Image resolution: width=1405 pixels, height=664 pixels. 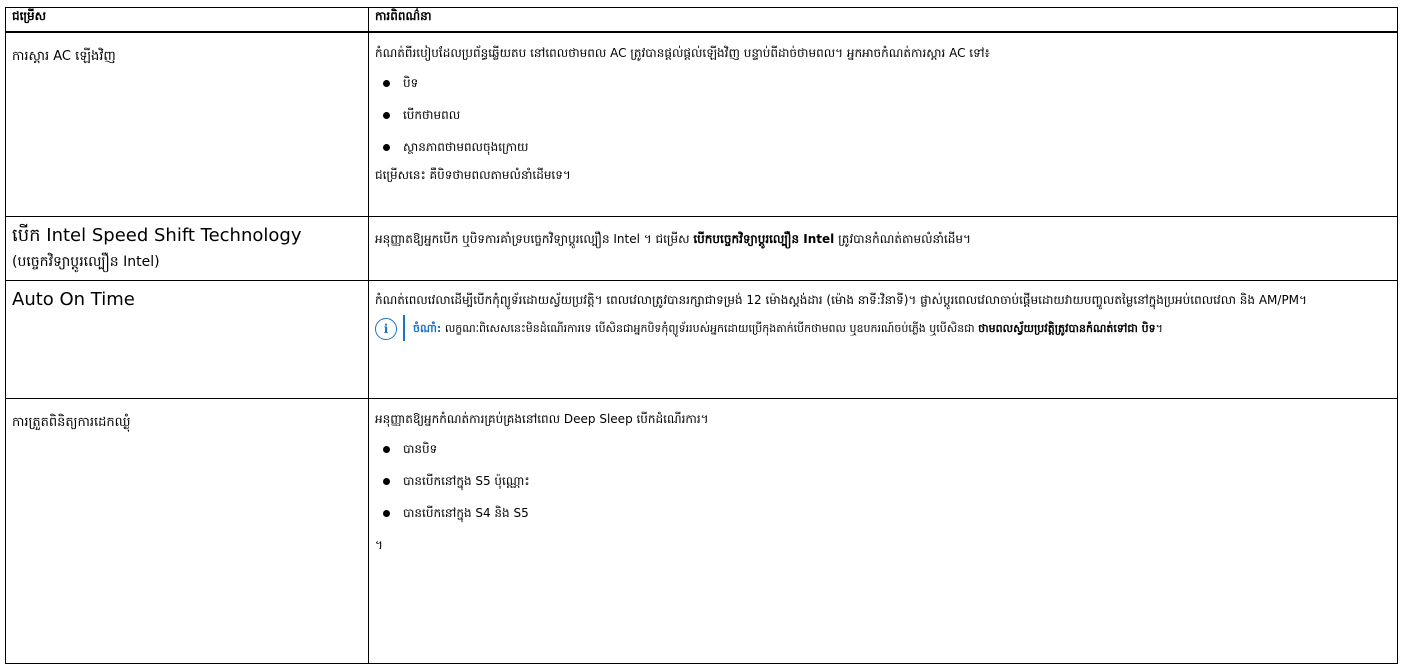 What do you see at coordinates (379, 545) in the screenshot?
I see `option-footer: ។` at bounding box center [379, 545].